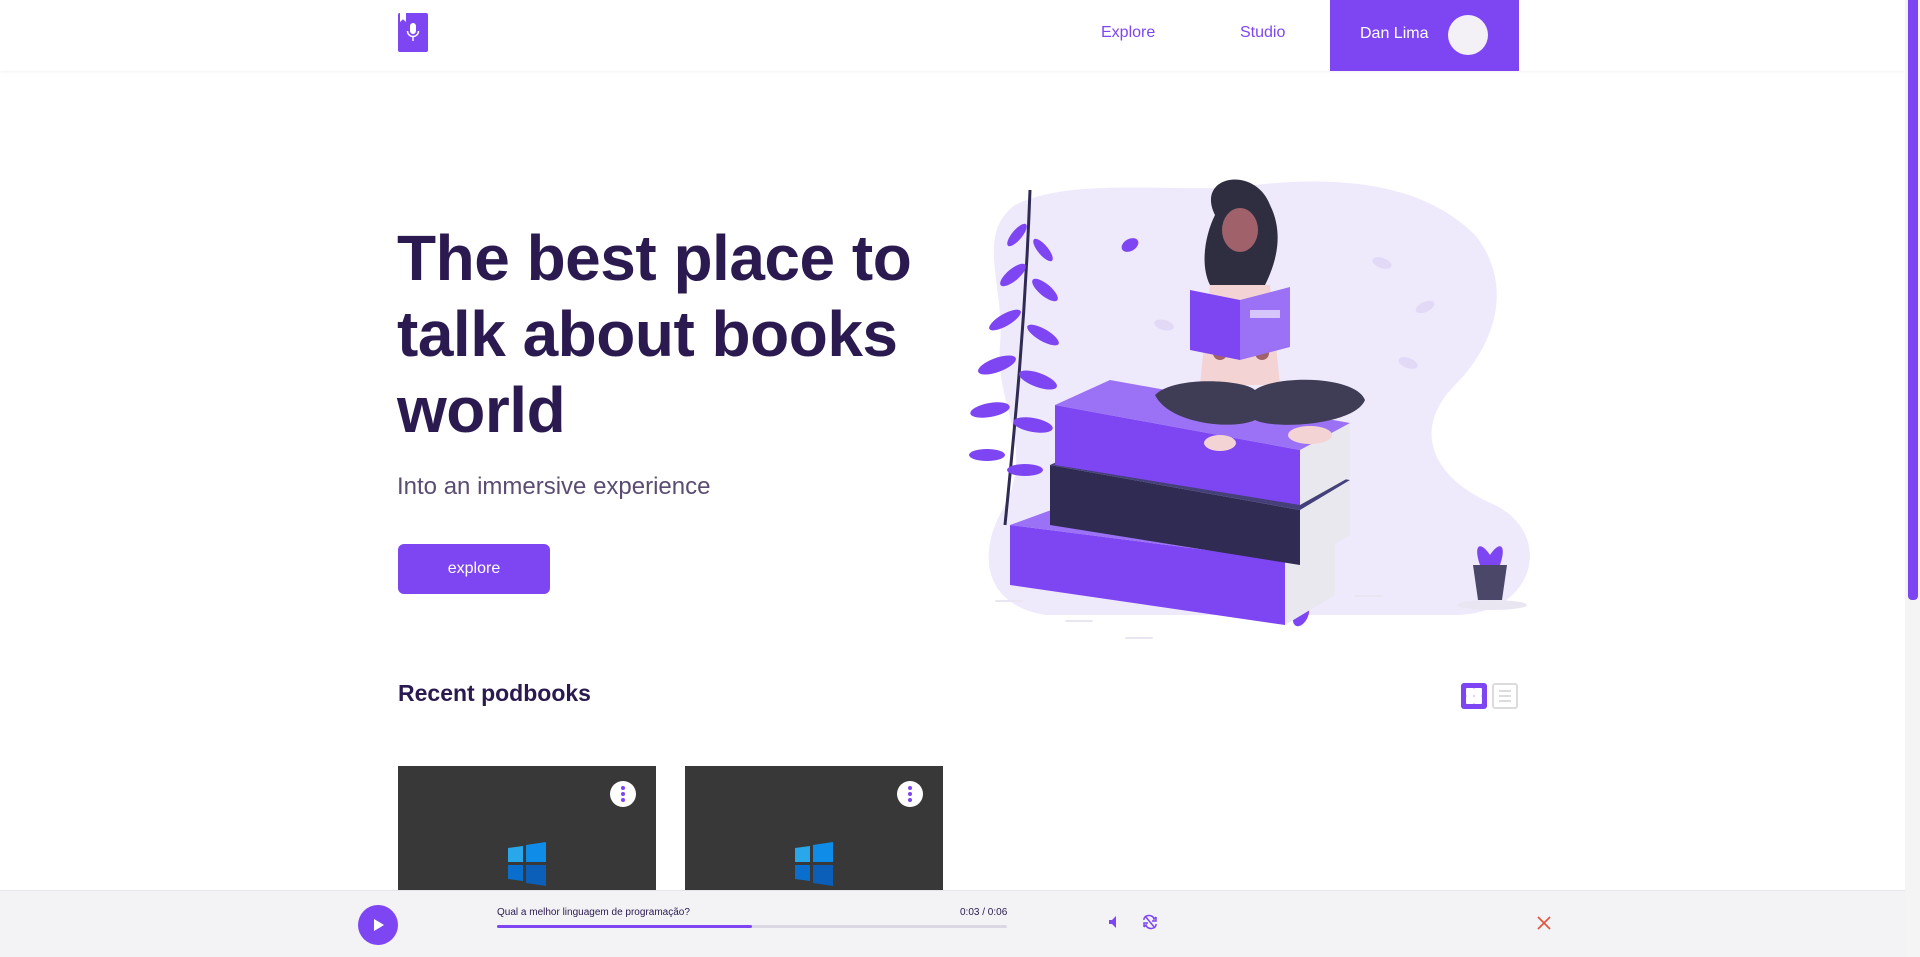  I want to click on top-navbar: Explore Studio Dan Lima, so click(952, 35).